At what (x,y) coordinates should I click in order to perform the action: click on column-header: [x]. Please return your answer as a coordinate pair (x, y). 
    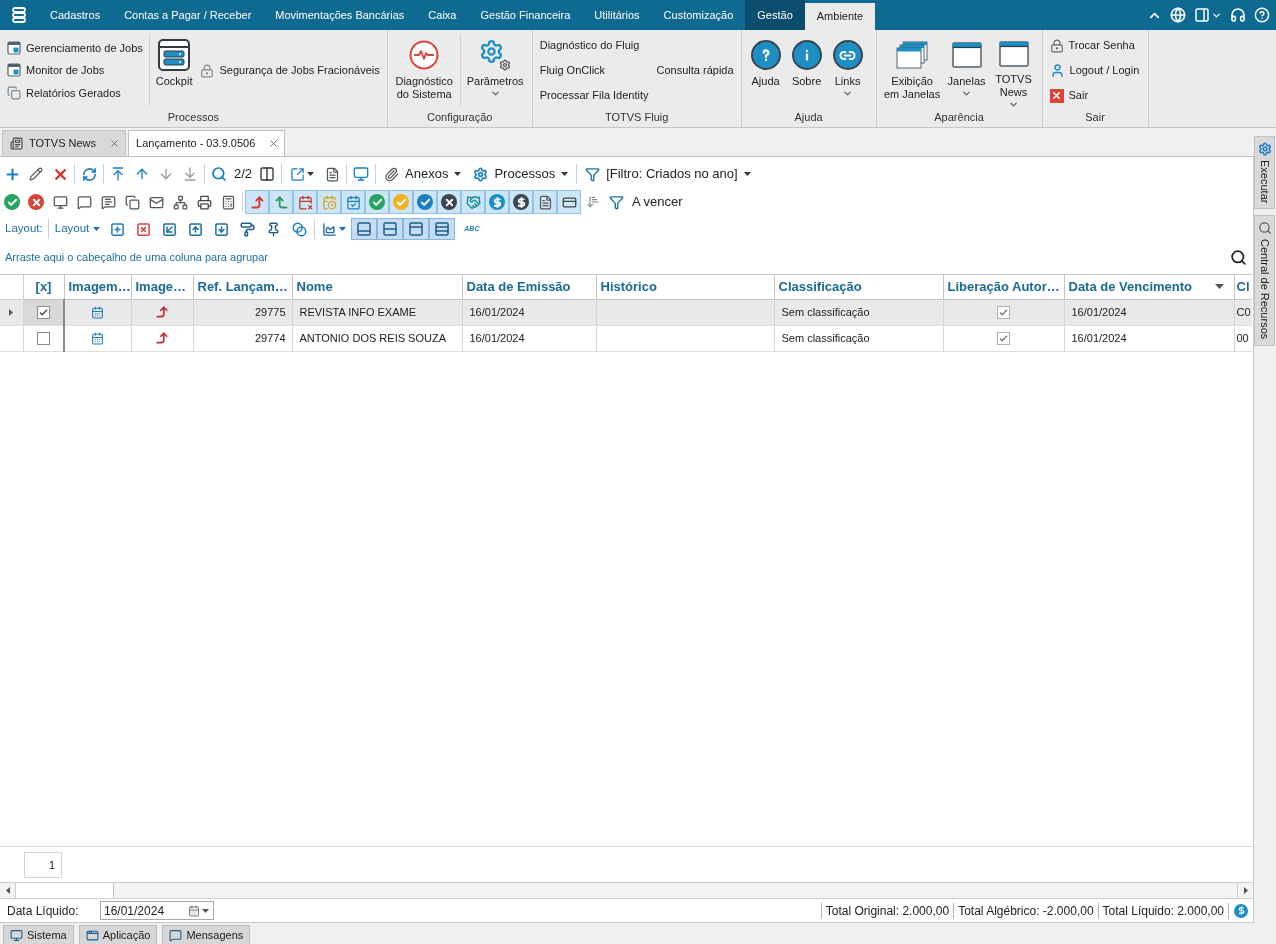
    Looking at the image, I should click on (43, 287).